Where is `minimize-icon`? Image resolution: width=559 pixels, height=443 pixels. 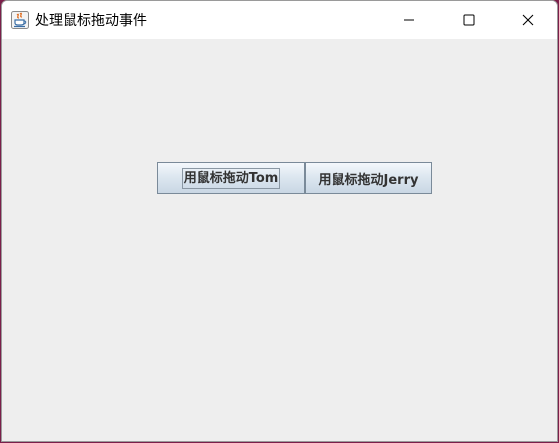 minimize-icon is located at coordinates (409, 20).